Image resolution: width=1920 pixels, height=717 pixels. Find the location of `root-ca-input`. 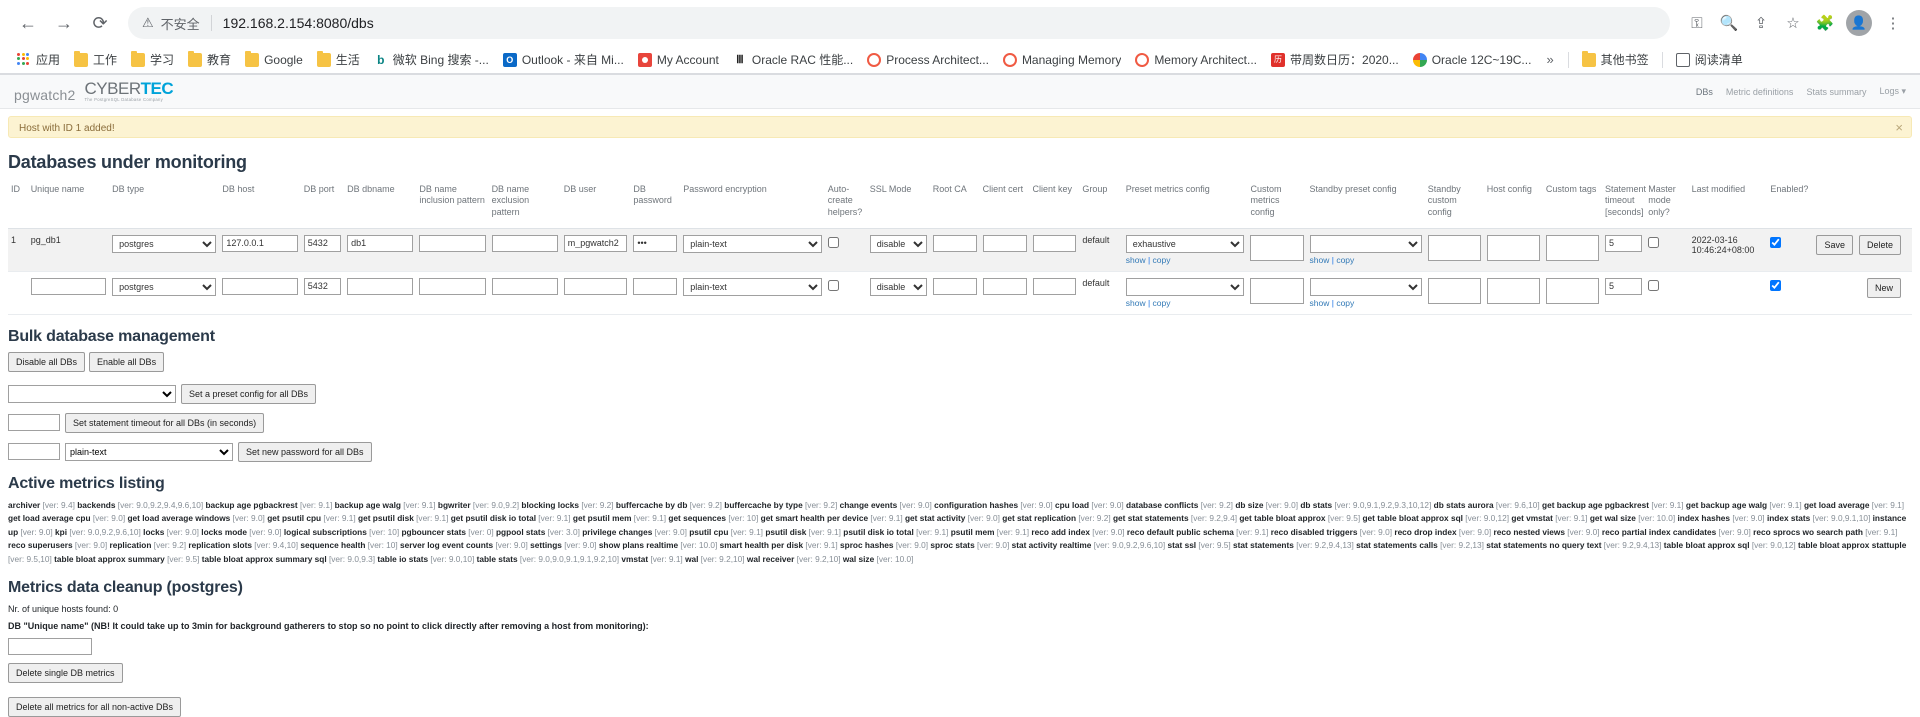

root-ca-input is located at coordinates (954, 243).